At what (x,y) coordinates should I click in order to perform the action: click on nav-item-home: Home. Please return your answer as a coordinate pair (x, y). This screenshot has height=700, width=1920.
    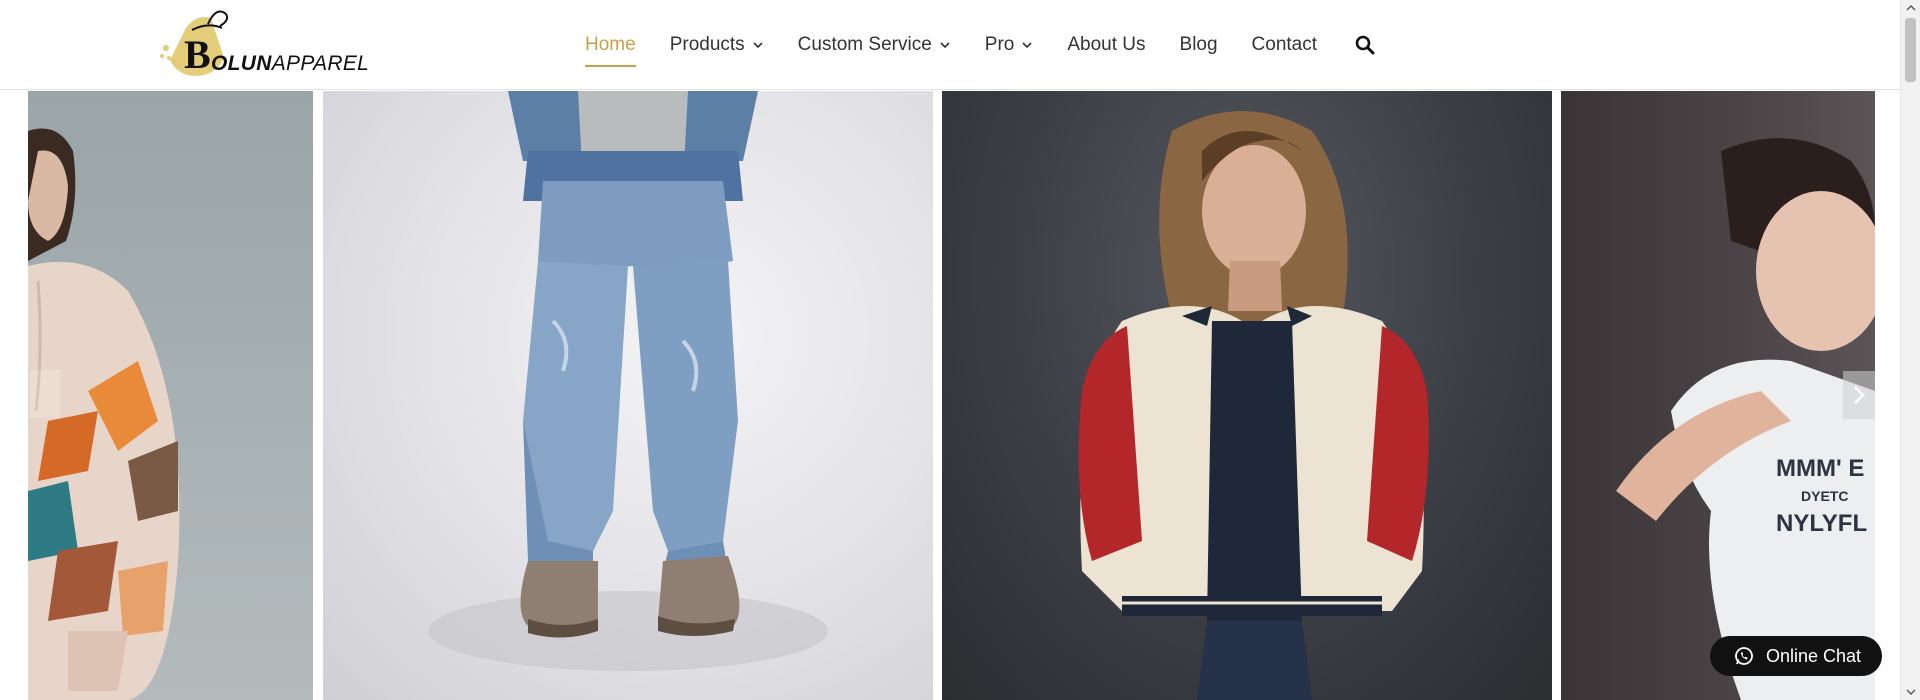
    Looking at the image, I should click on (610, 50).